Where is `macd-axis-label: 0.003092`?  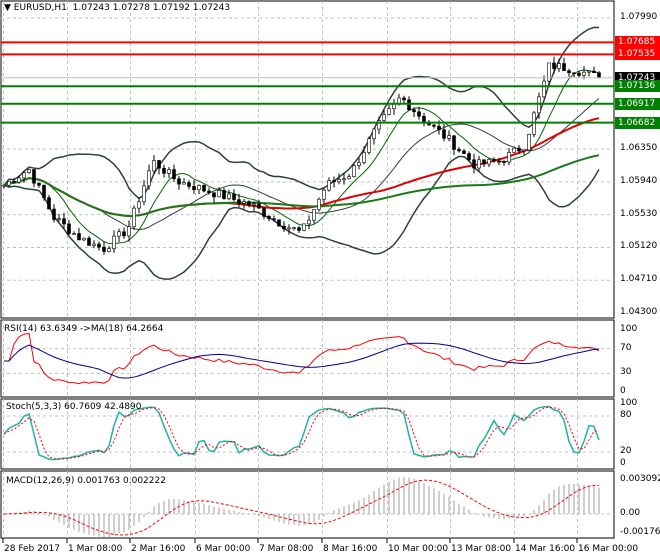 macd-axis-label: 0.003092 is located at coordinates (640, 479).